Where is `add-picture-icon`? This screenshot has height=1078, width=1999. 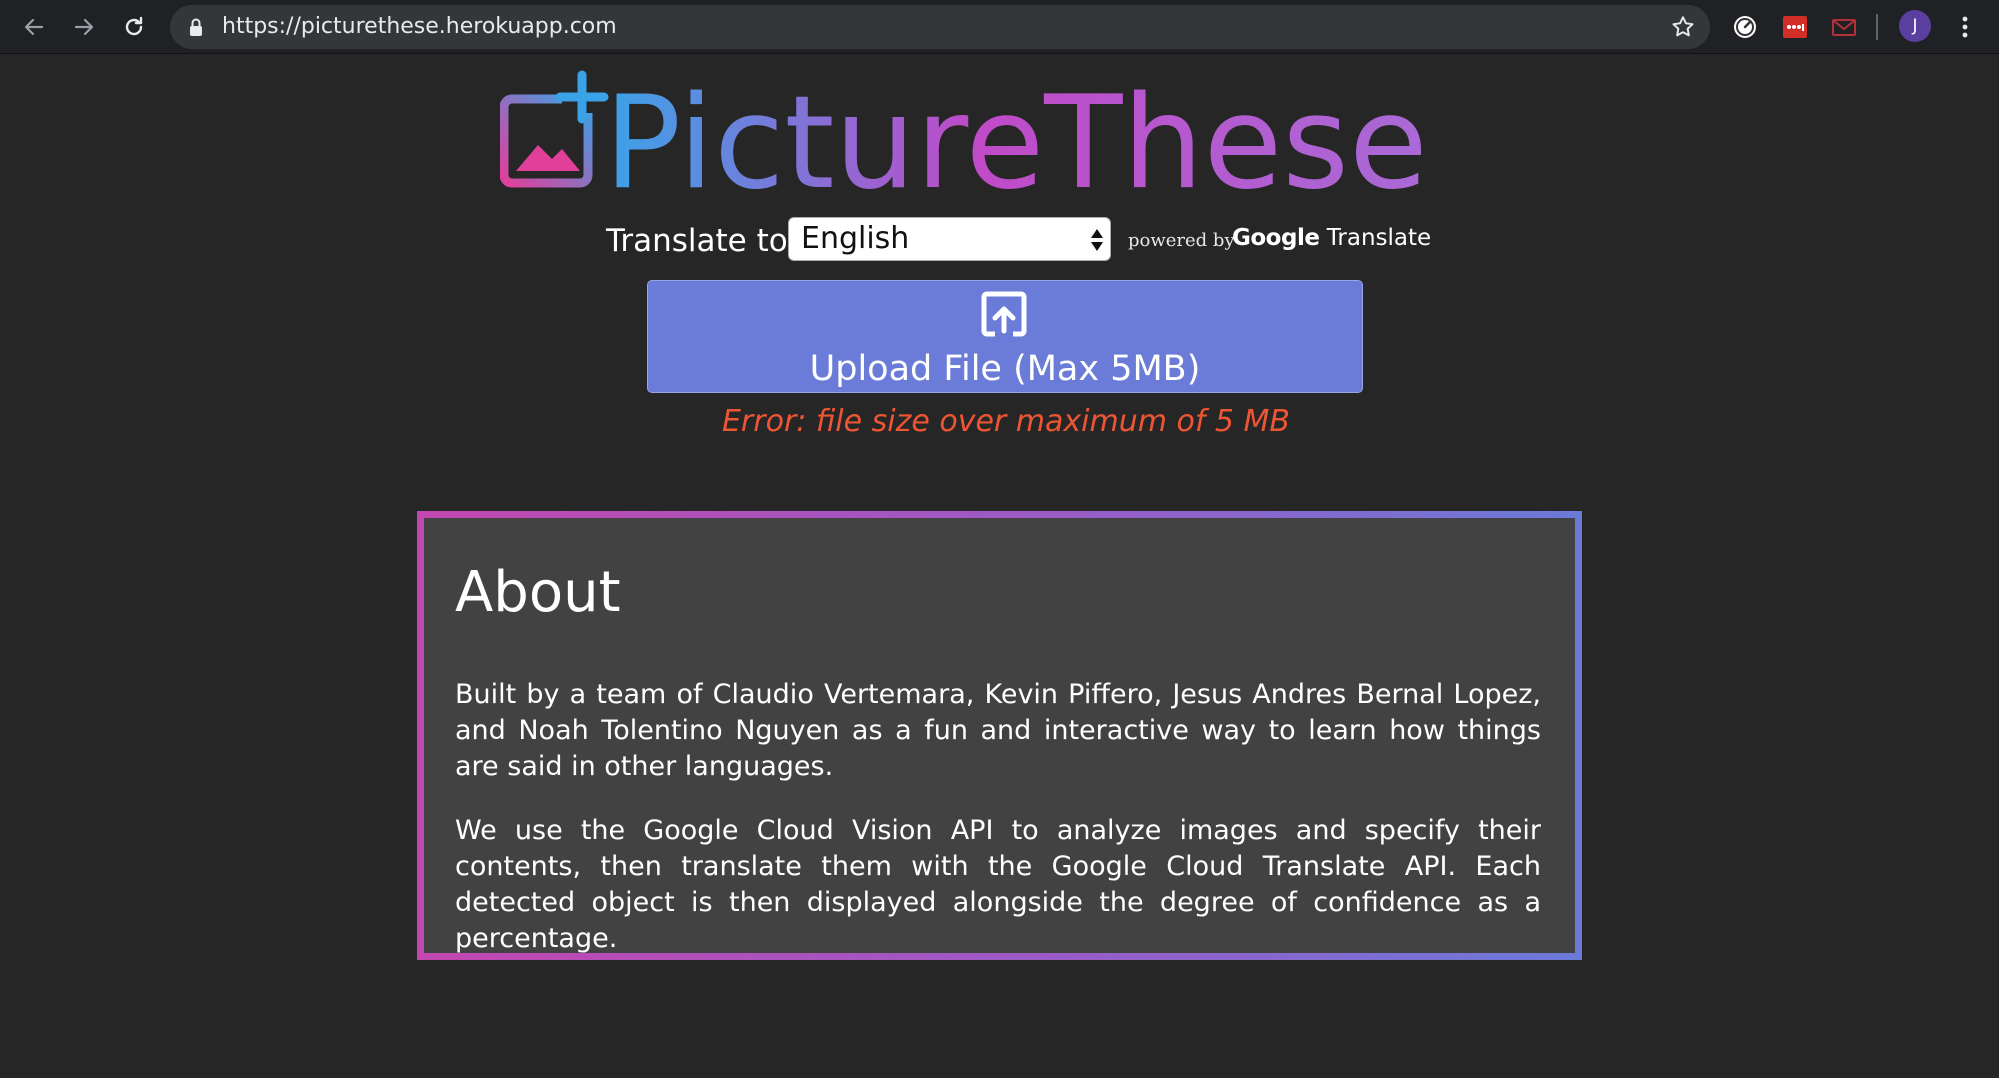
add-picture-icon is located at coordinates (554, 129).